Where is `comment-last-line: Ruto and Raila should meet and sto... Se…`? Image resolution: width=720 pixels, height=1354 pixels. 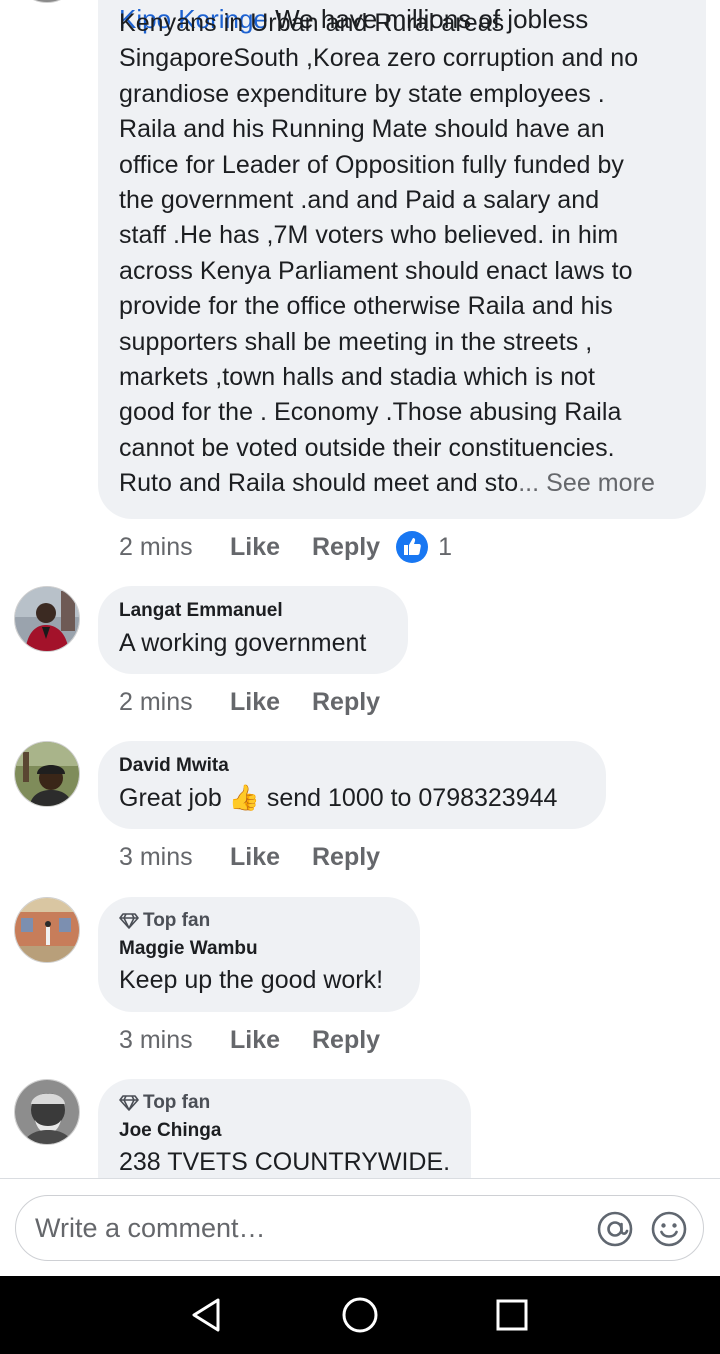
comment-last-line: Ruto and Raila should meet and sto... Se… is located at coordinates (387, 483).